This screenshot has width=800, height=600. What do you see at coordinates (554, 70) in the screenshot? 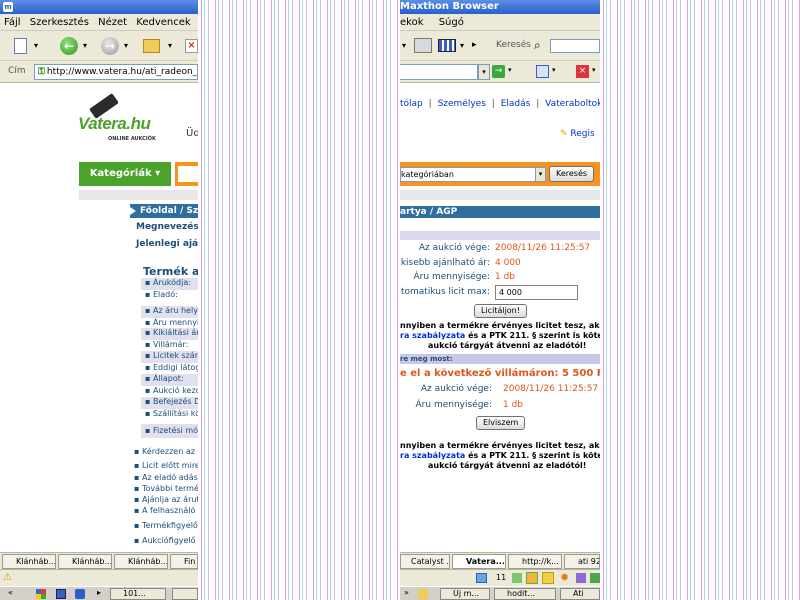
I see `home-dropdown-icon: ▾` at bounding box center [554, 70].